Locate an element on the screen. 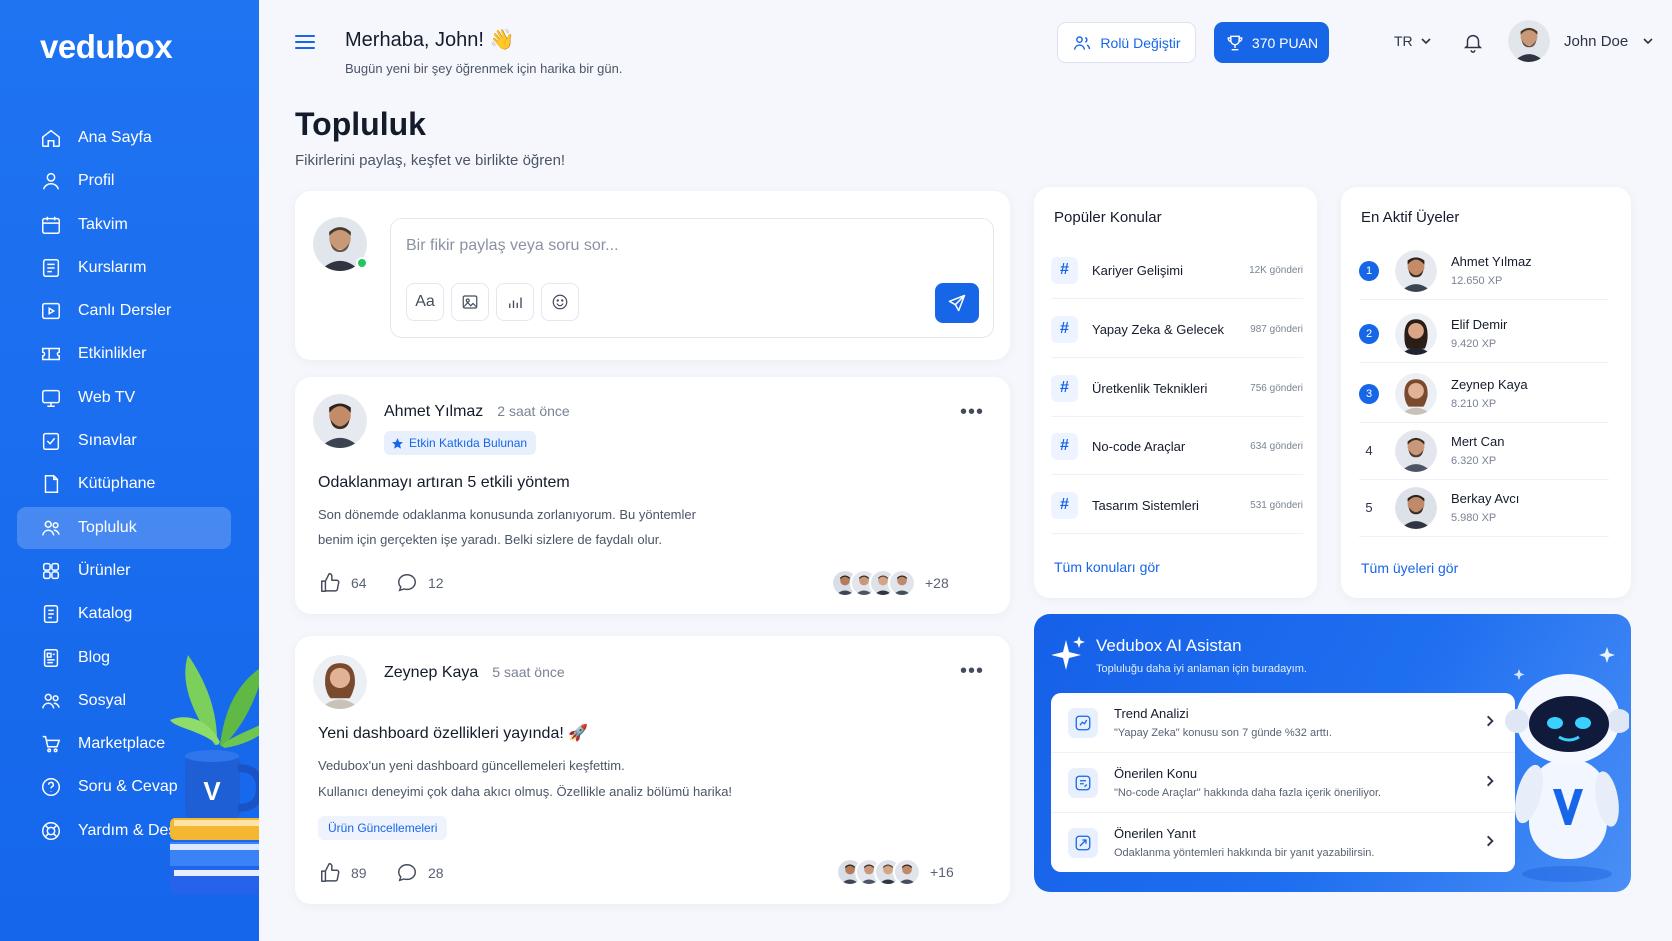 The width and height of the screenshot is (1672, 941). bell-icon is located at coordinates (1473, 43).